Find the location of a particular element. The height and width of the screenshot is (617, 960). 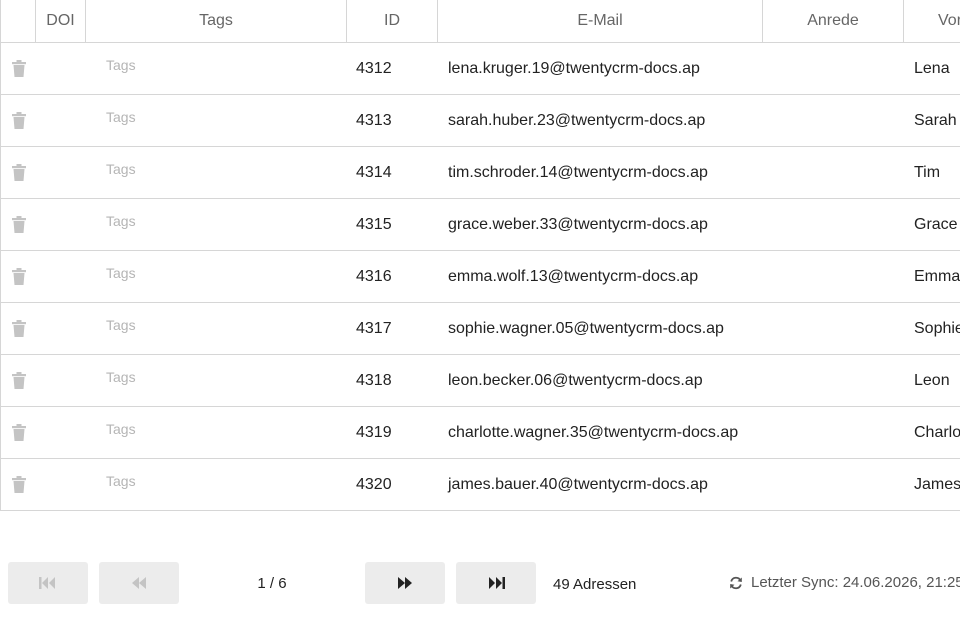

row-vorname: Sophie is located at coordinates (937, 328).